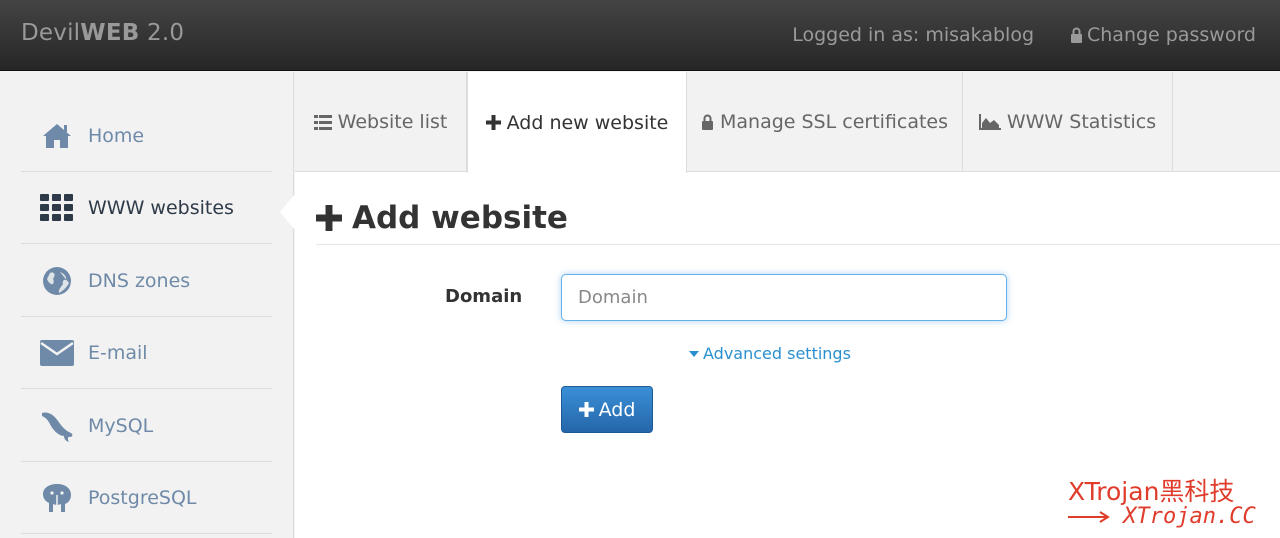 This screenshot has height=538, width=1280. I want to click on list-icon, so click(322, 122).